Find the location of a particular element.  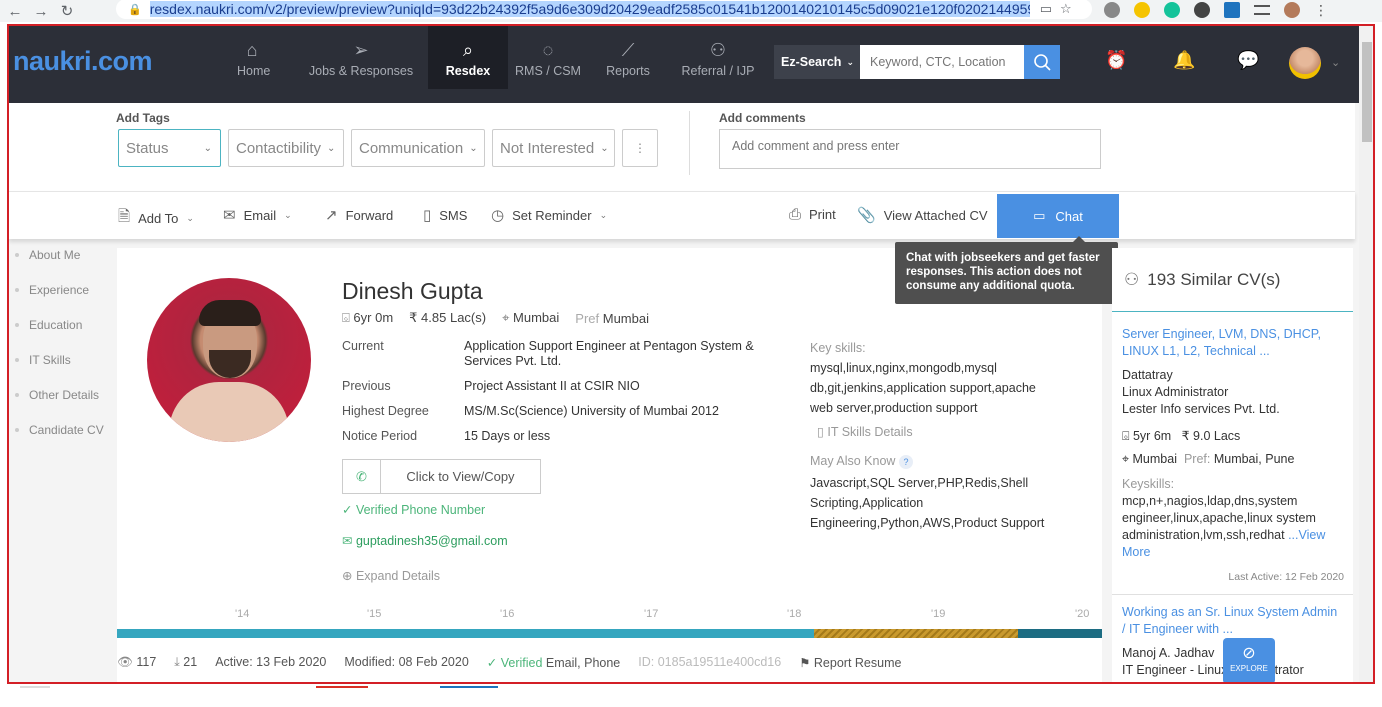

expand-label: Expand Details is located at coordinates (398, 576).